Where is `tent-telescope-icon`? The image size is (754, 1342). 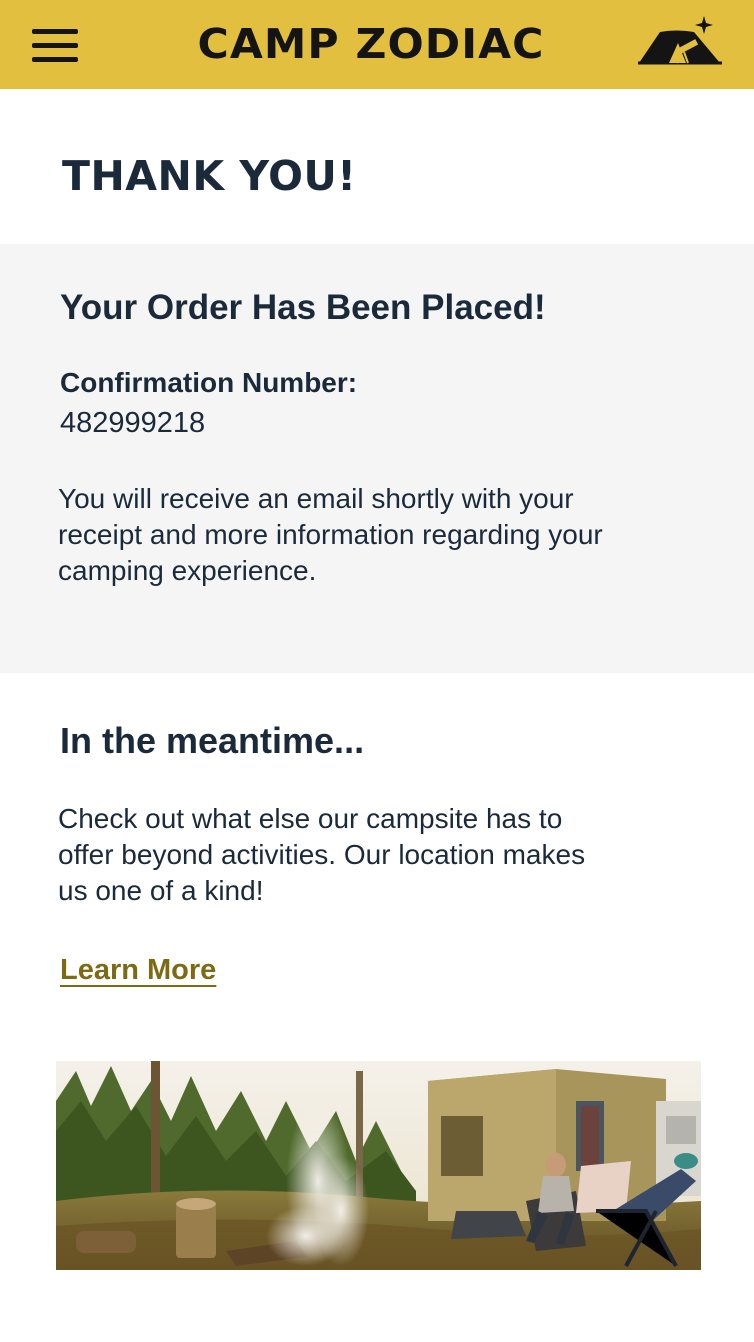 tent-telescope-icon is located at coordinates (680, 41).